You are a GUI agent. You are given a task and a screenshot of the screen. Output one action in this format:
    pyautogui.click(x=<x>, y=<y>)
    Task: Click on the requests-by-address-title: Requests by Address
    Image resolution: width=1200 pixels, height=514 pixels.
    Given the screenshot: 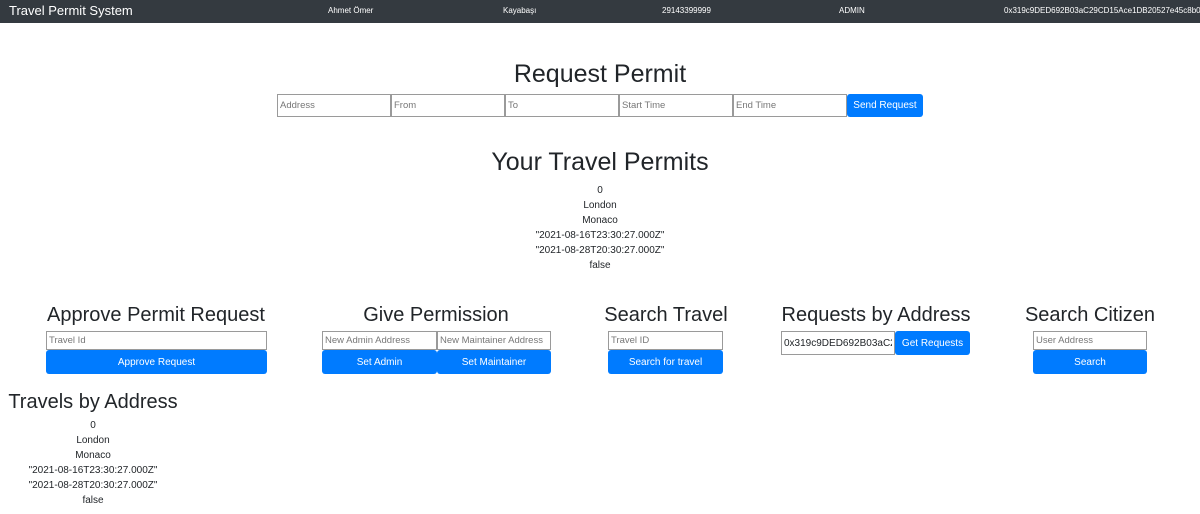 What is the action you would take?
    pyautogui.click(x=876, y=315)
    